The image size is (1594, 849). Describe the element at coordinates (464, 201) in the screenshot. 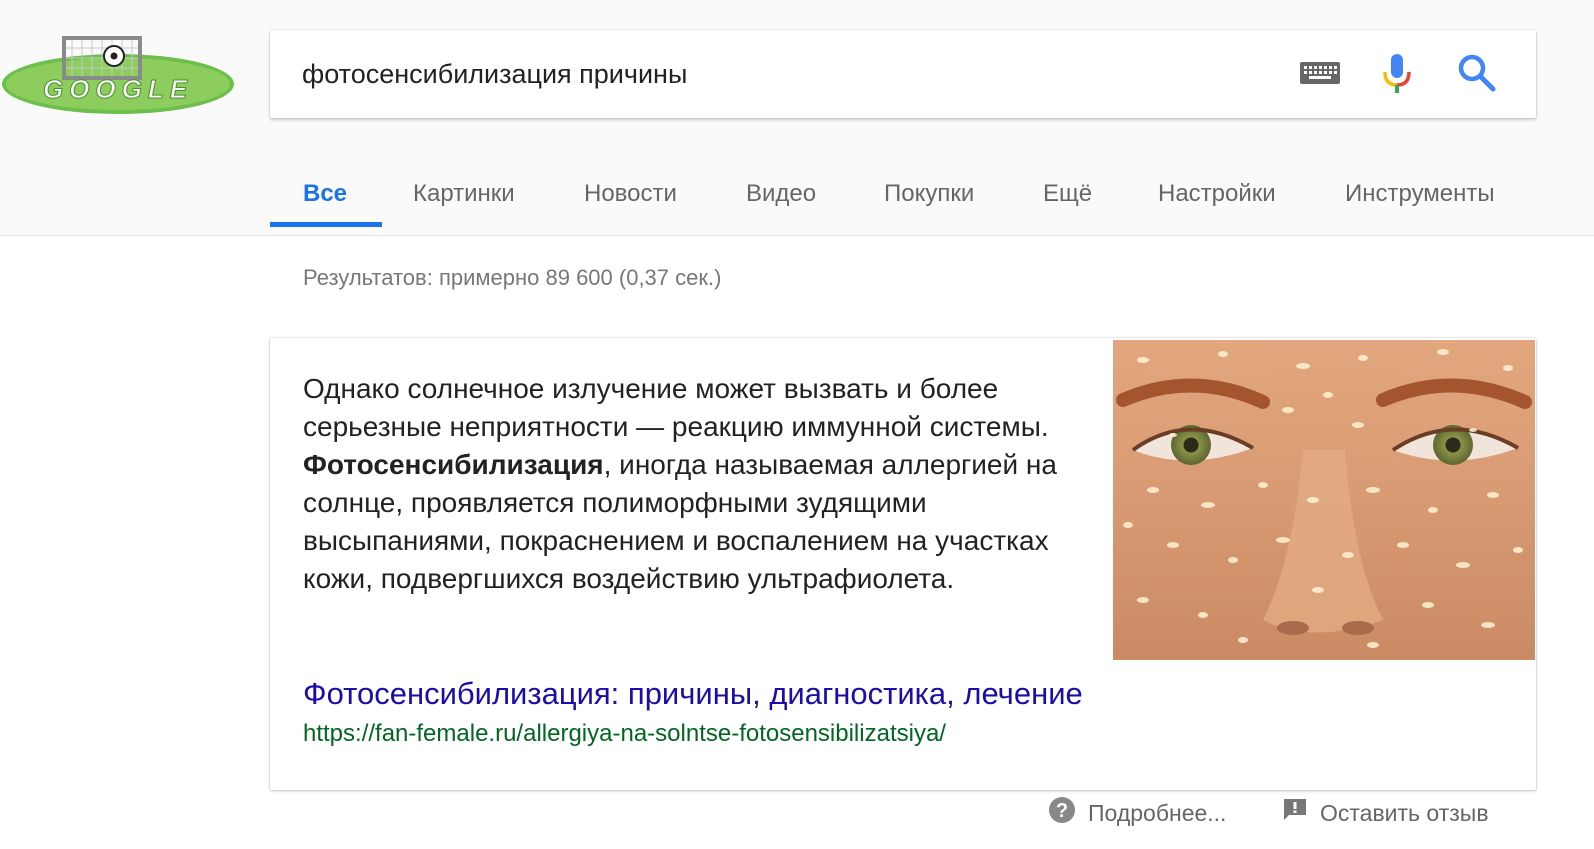

I see `tab-images: Картинки` at that location.